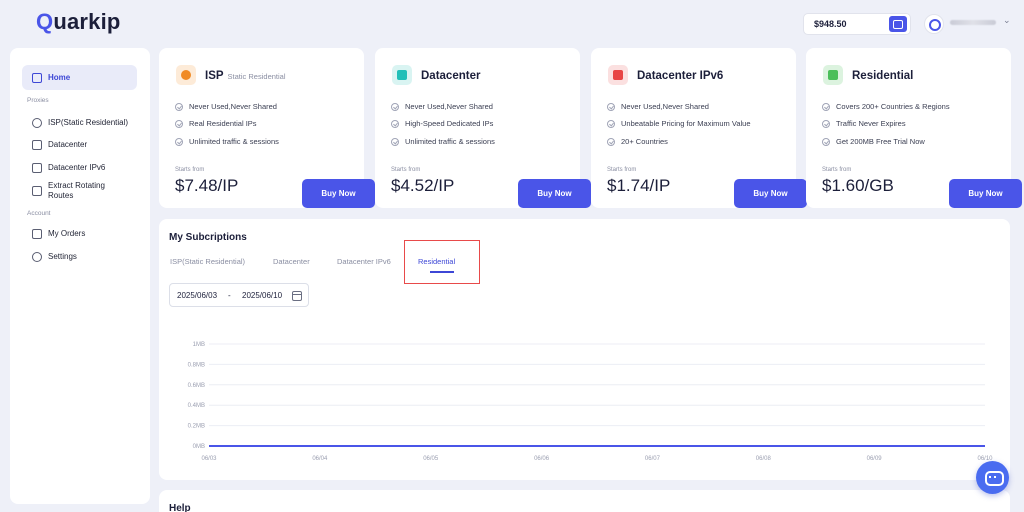 Image resolution: width=1024 pixels, height=512 pixels. What do you see at coordinates (37, 77) in the screenshot?
I see `home-icon` at bounding box center [37, 77].